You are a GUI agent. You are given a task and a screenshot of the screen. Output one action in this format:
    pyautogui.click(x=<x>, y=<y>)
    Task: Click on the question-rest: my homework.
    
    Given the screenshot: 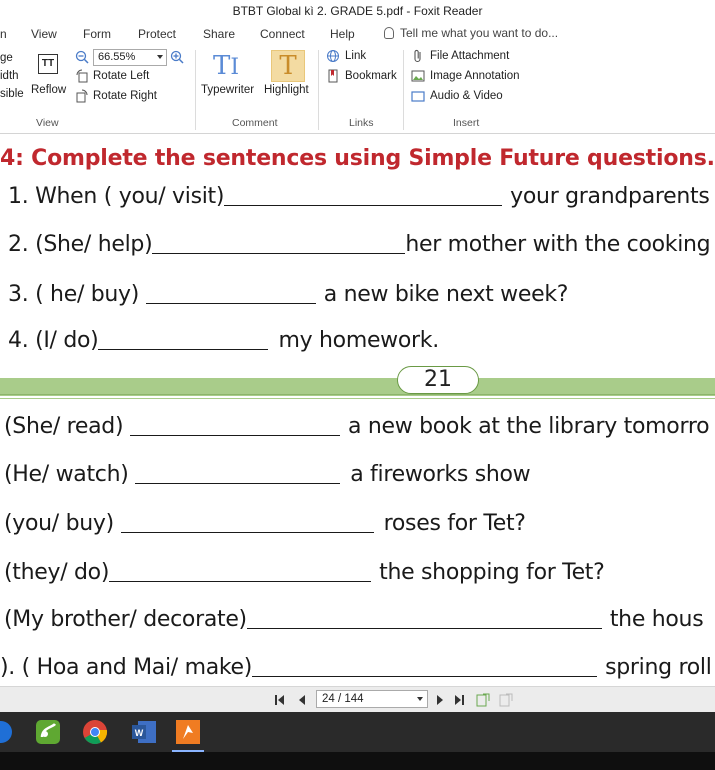 What is the action you would take?
    pyautogui.click(x=358, y=340)
    